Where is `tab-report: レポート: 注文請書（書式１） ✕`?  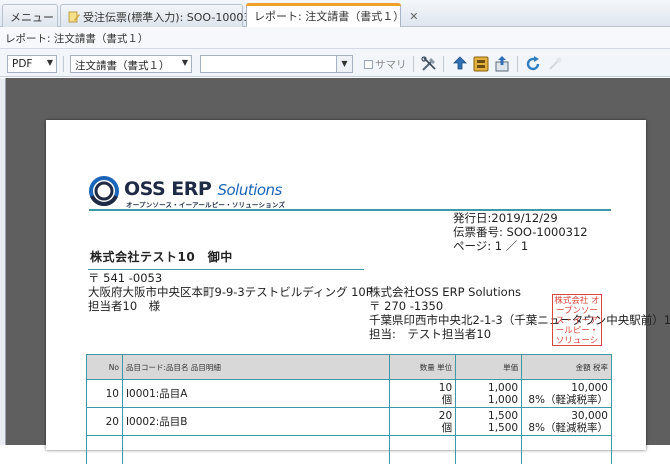 tab-report: レポート: 注文請書（書式１） ✕ is located at coordinates (332, 15).